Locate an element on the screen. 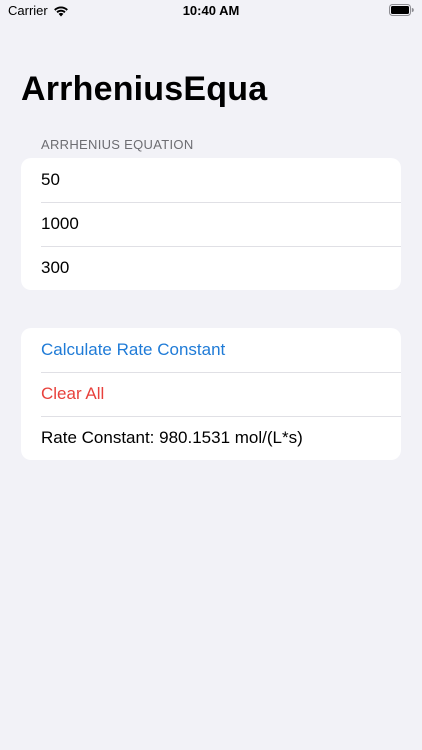 This screenshot has height=750, width=422. status-bar: Carrier 10:40 AM is located at coordinates (211, 11).